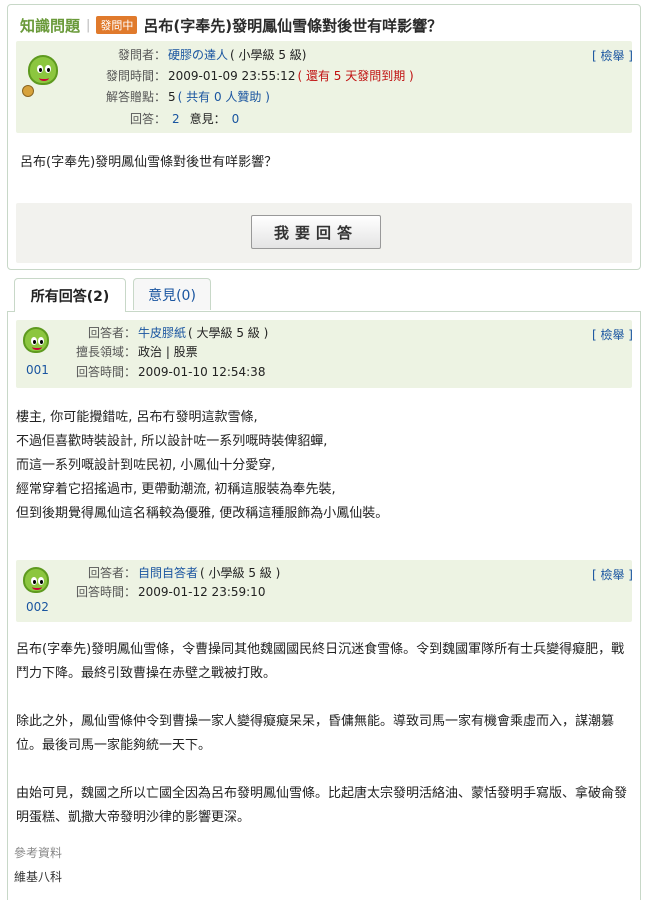 This screenshot has height=900, width=649. I want to click on reference-label: 參考資料, so click(38, 853).